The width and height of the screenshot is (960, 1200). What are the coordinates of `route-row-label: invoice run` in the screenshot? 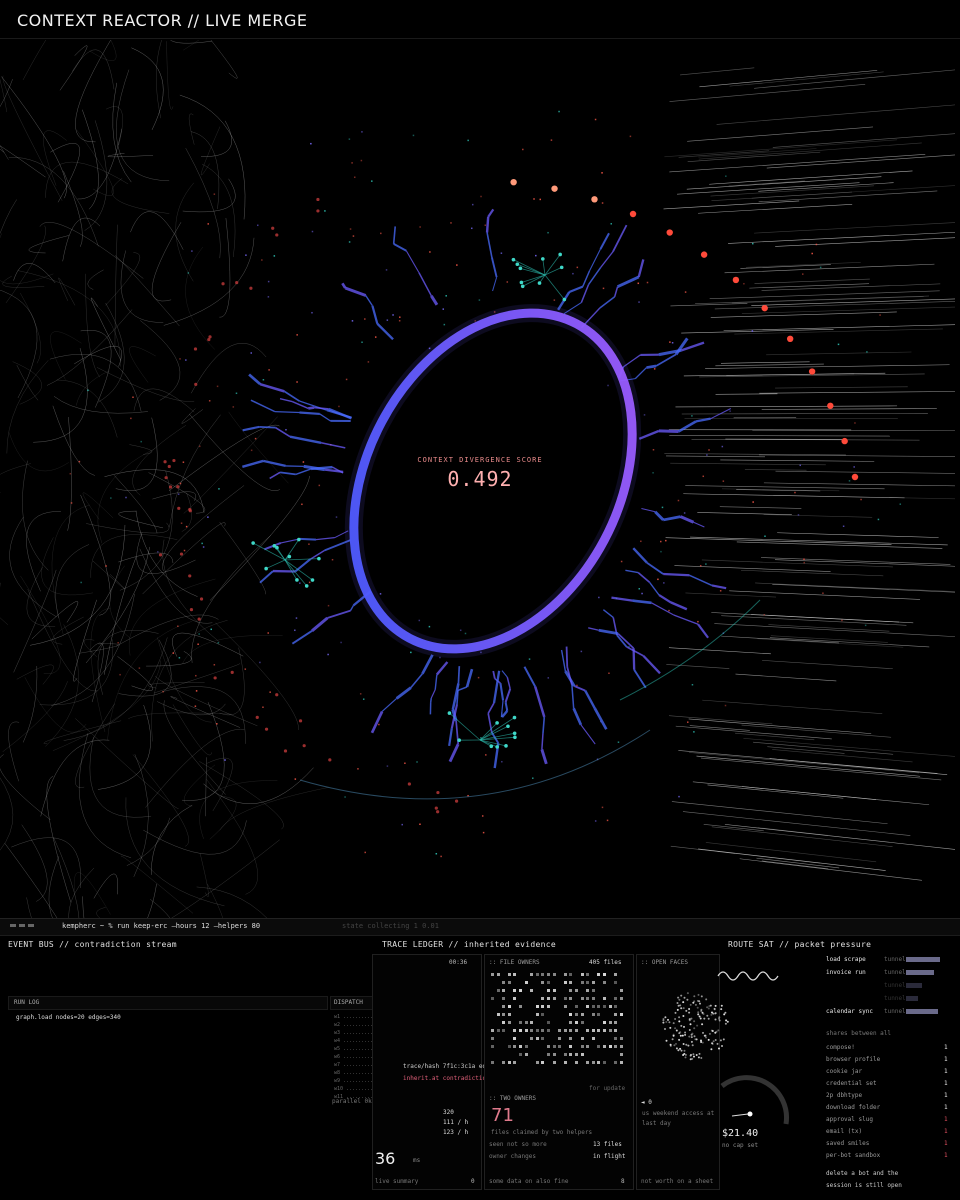 It's located at (846, 972).